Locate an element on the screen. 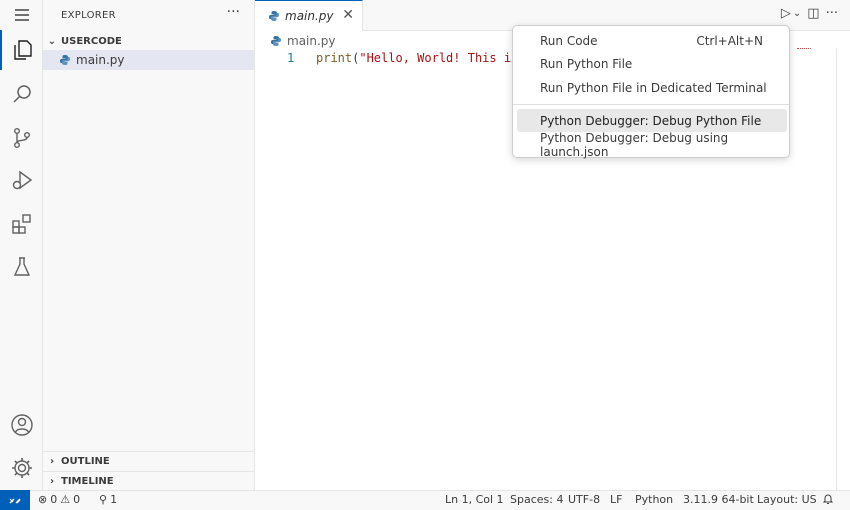  split-editor-icon: ◫ is located at coordinates (813, 13).